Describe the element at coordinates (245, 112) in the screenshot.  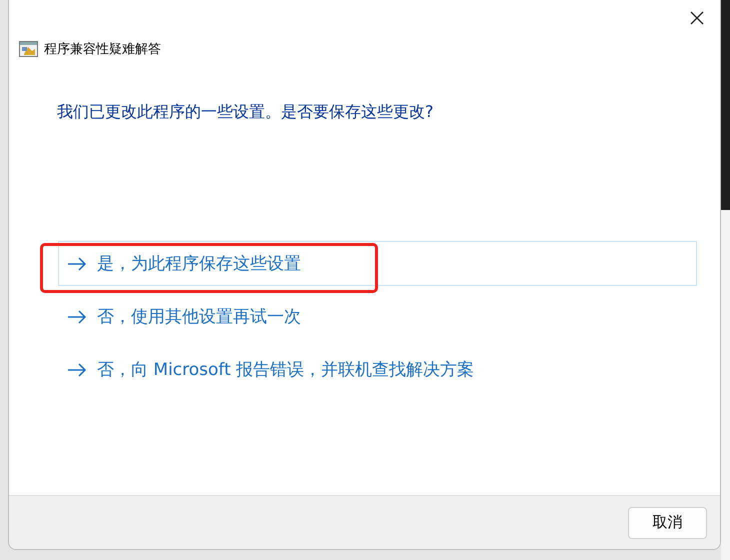
I see `question-heading: 我们已更改此程序的一些设置。是否要保存这些更改?` at that location.